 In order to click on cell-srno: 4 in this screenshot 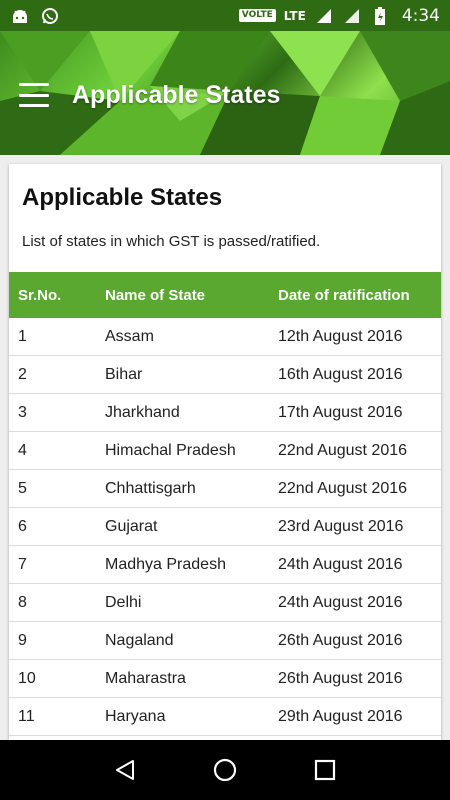, I will do `click(22, 450)`.